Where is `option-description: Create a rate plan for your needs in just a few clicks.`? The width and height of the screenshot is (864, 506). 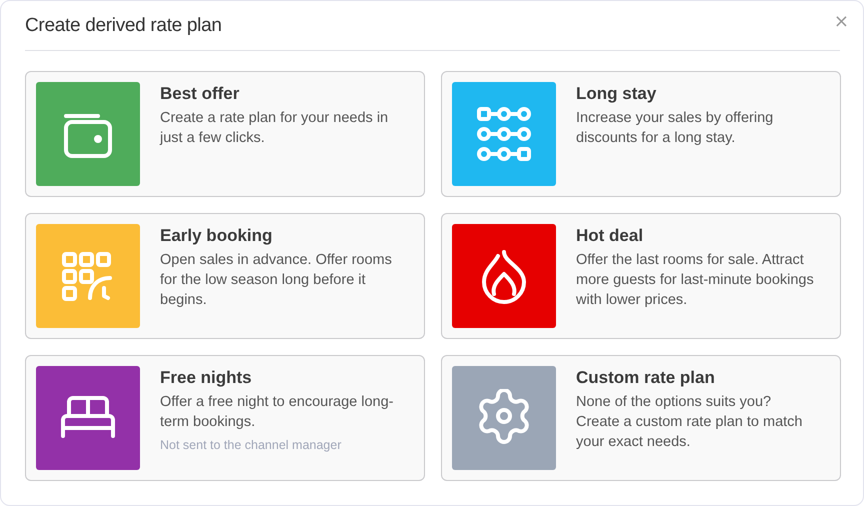
option-description: Create a rate plan for your needs in just a few clicks. is located at coordinates (275, 128).